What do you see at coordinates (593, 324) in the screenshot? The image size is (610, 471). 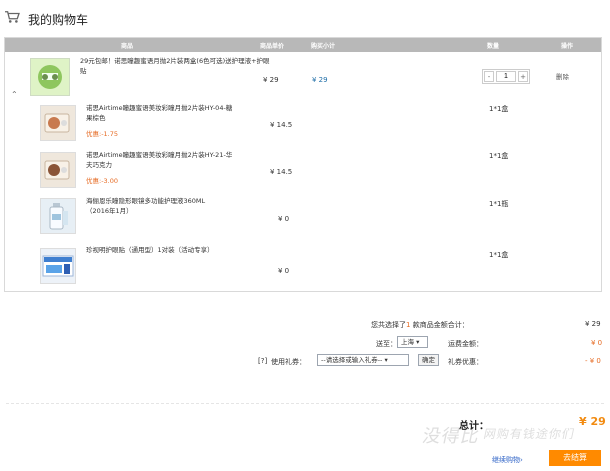 I see `selected-total: ¥ 29` at bounding box center [593, 324].